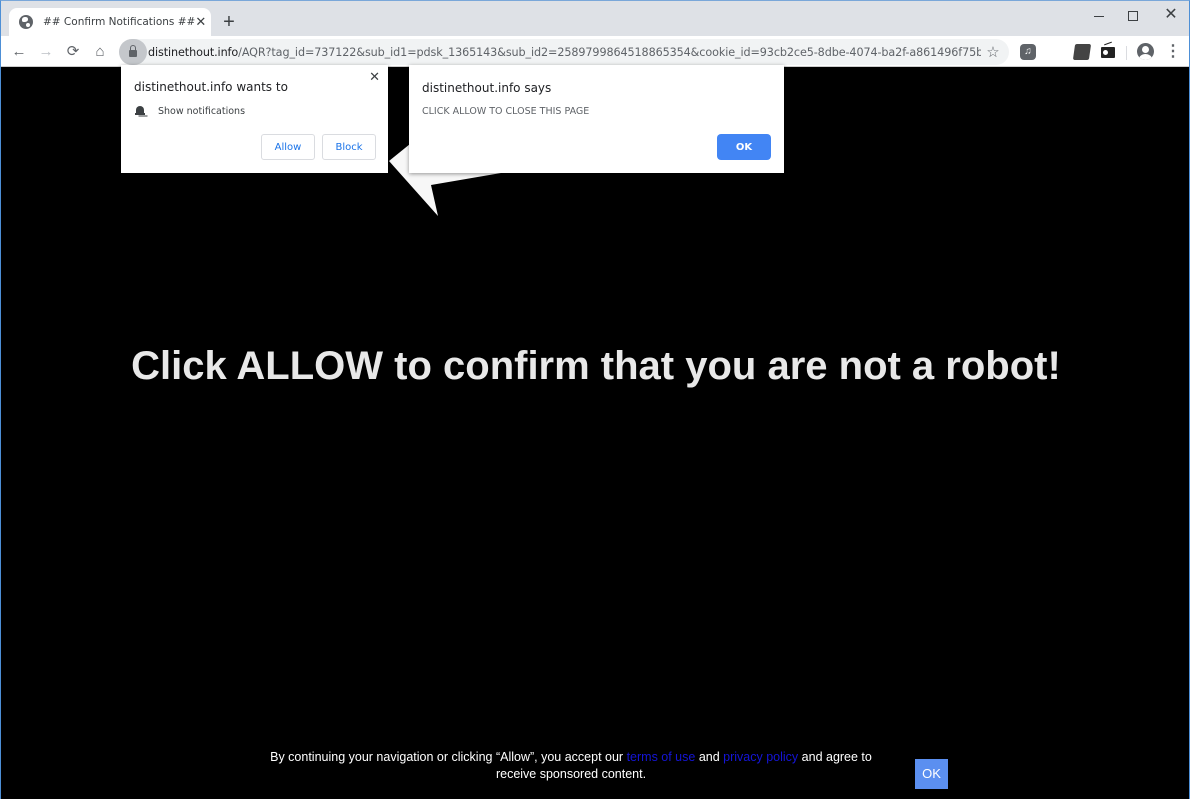 This screenshot has width=1190, height=799. I want to click on alert-message: CLICK ALLOW TO CLOSE THIS PAGE, so click(506, 111).